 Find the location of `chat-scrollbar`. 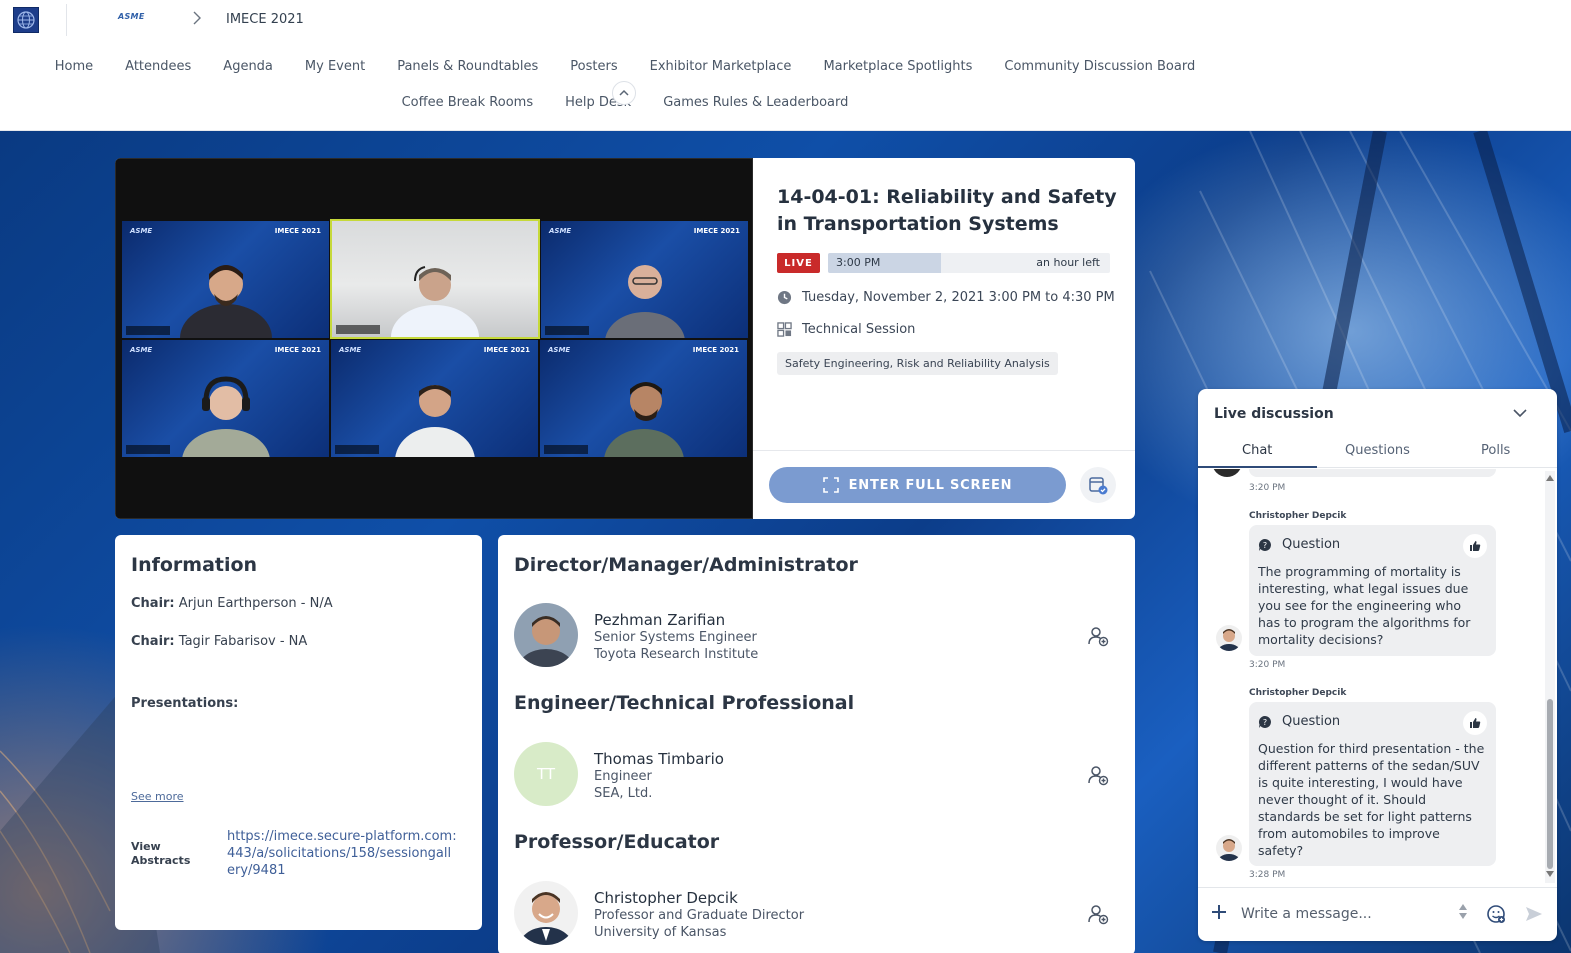

chat-scrollbar is located at coordinates (1550, 677).